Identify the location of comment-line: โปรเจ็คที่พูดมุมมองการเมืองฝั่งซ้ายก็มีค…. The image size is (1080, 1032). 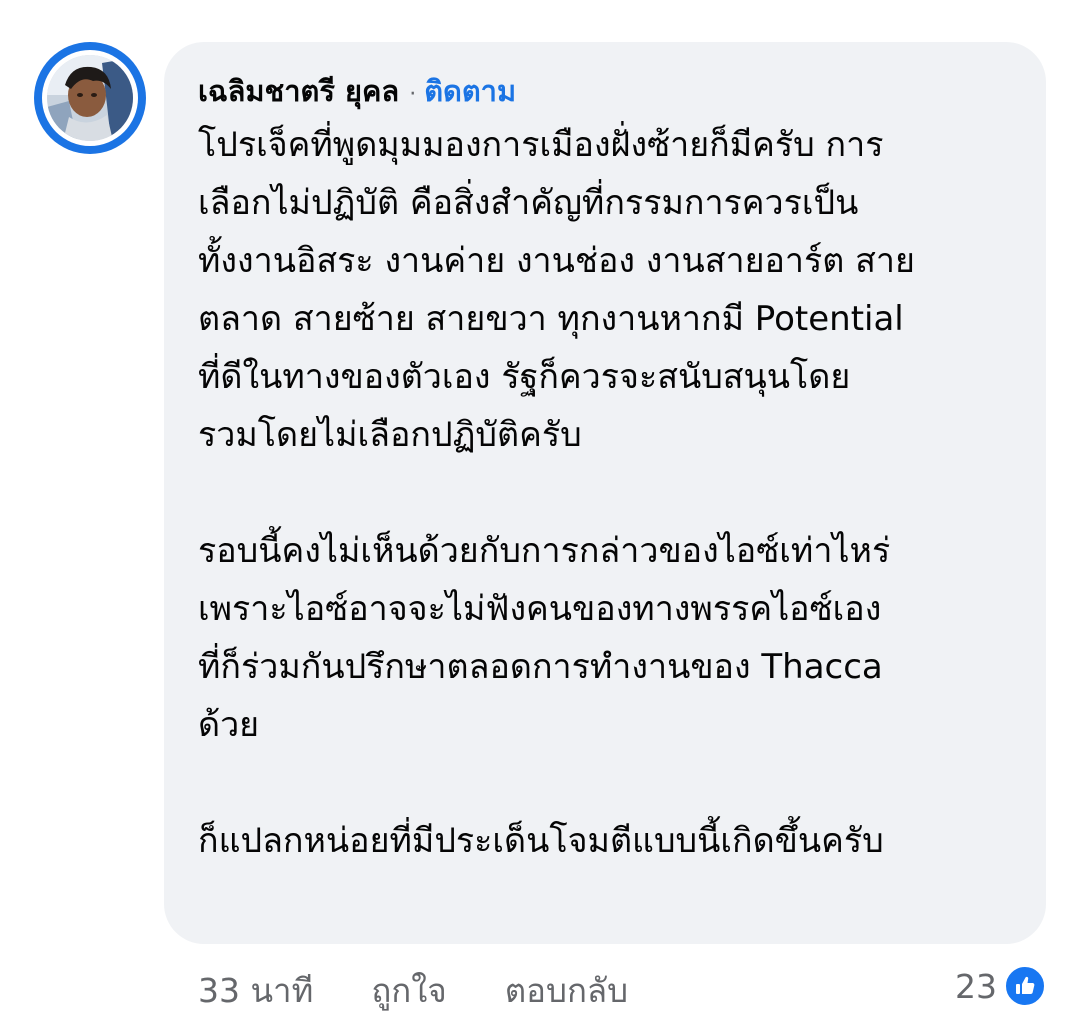
(541, 145).